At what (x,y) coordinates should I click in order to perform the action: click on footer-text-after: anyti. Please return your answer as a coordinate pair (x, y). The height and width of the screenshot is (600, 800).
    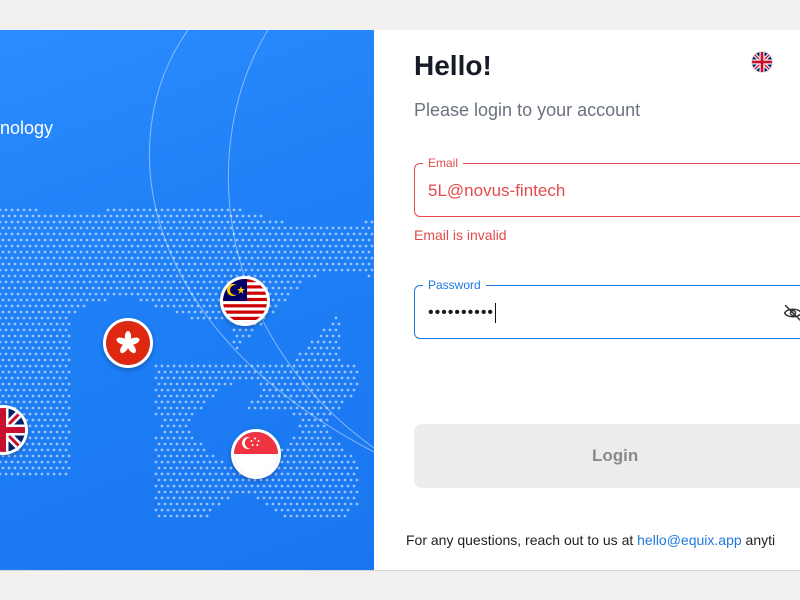
    Looking at the image, I should click on (758, 540).